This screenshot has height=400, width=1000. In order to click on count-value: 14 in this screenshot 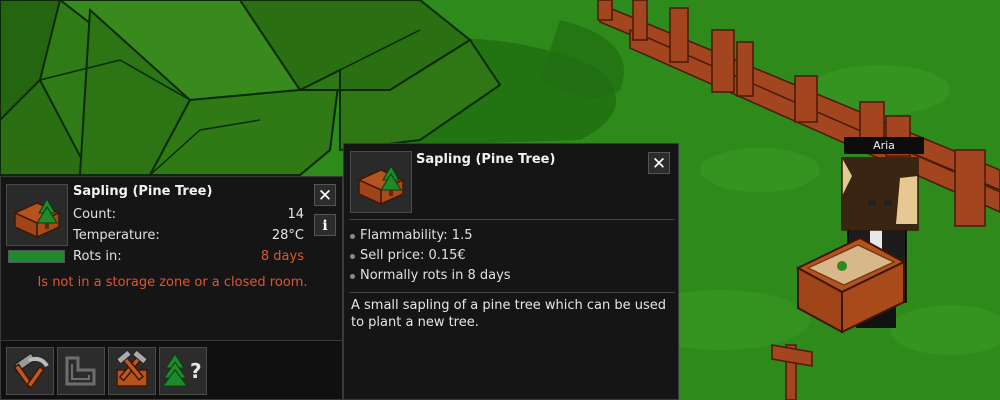, I will do `click(295, 214)`.